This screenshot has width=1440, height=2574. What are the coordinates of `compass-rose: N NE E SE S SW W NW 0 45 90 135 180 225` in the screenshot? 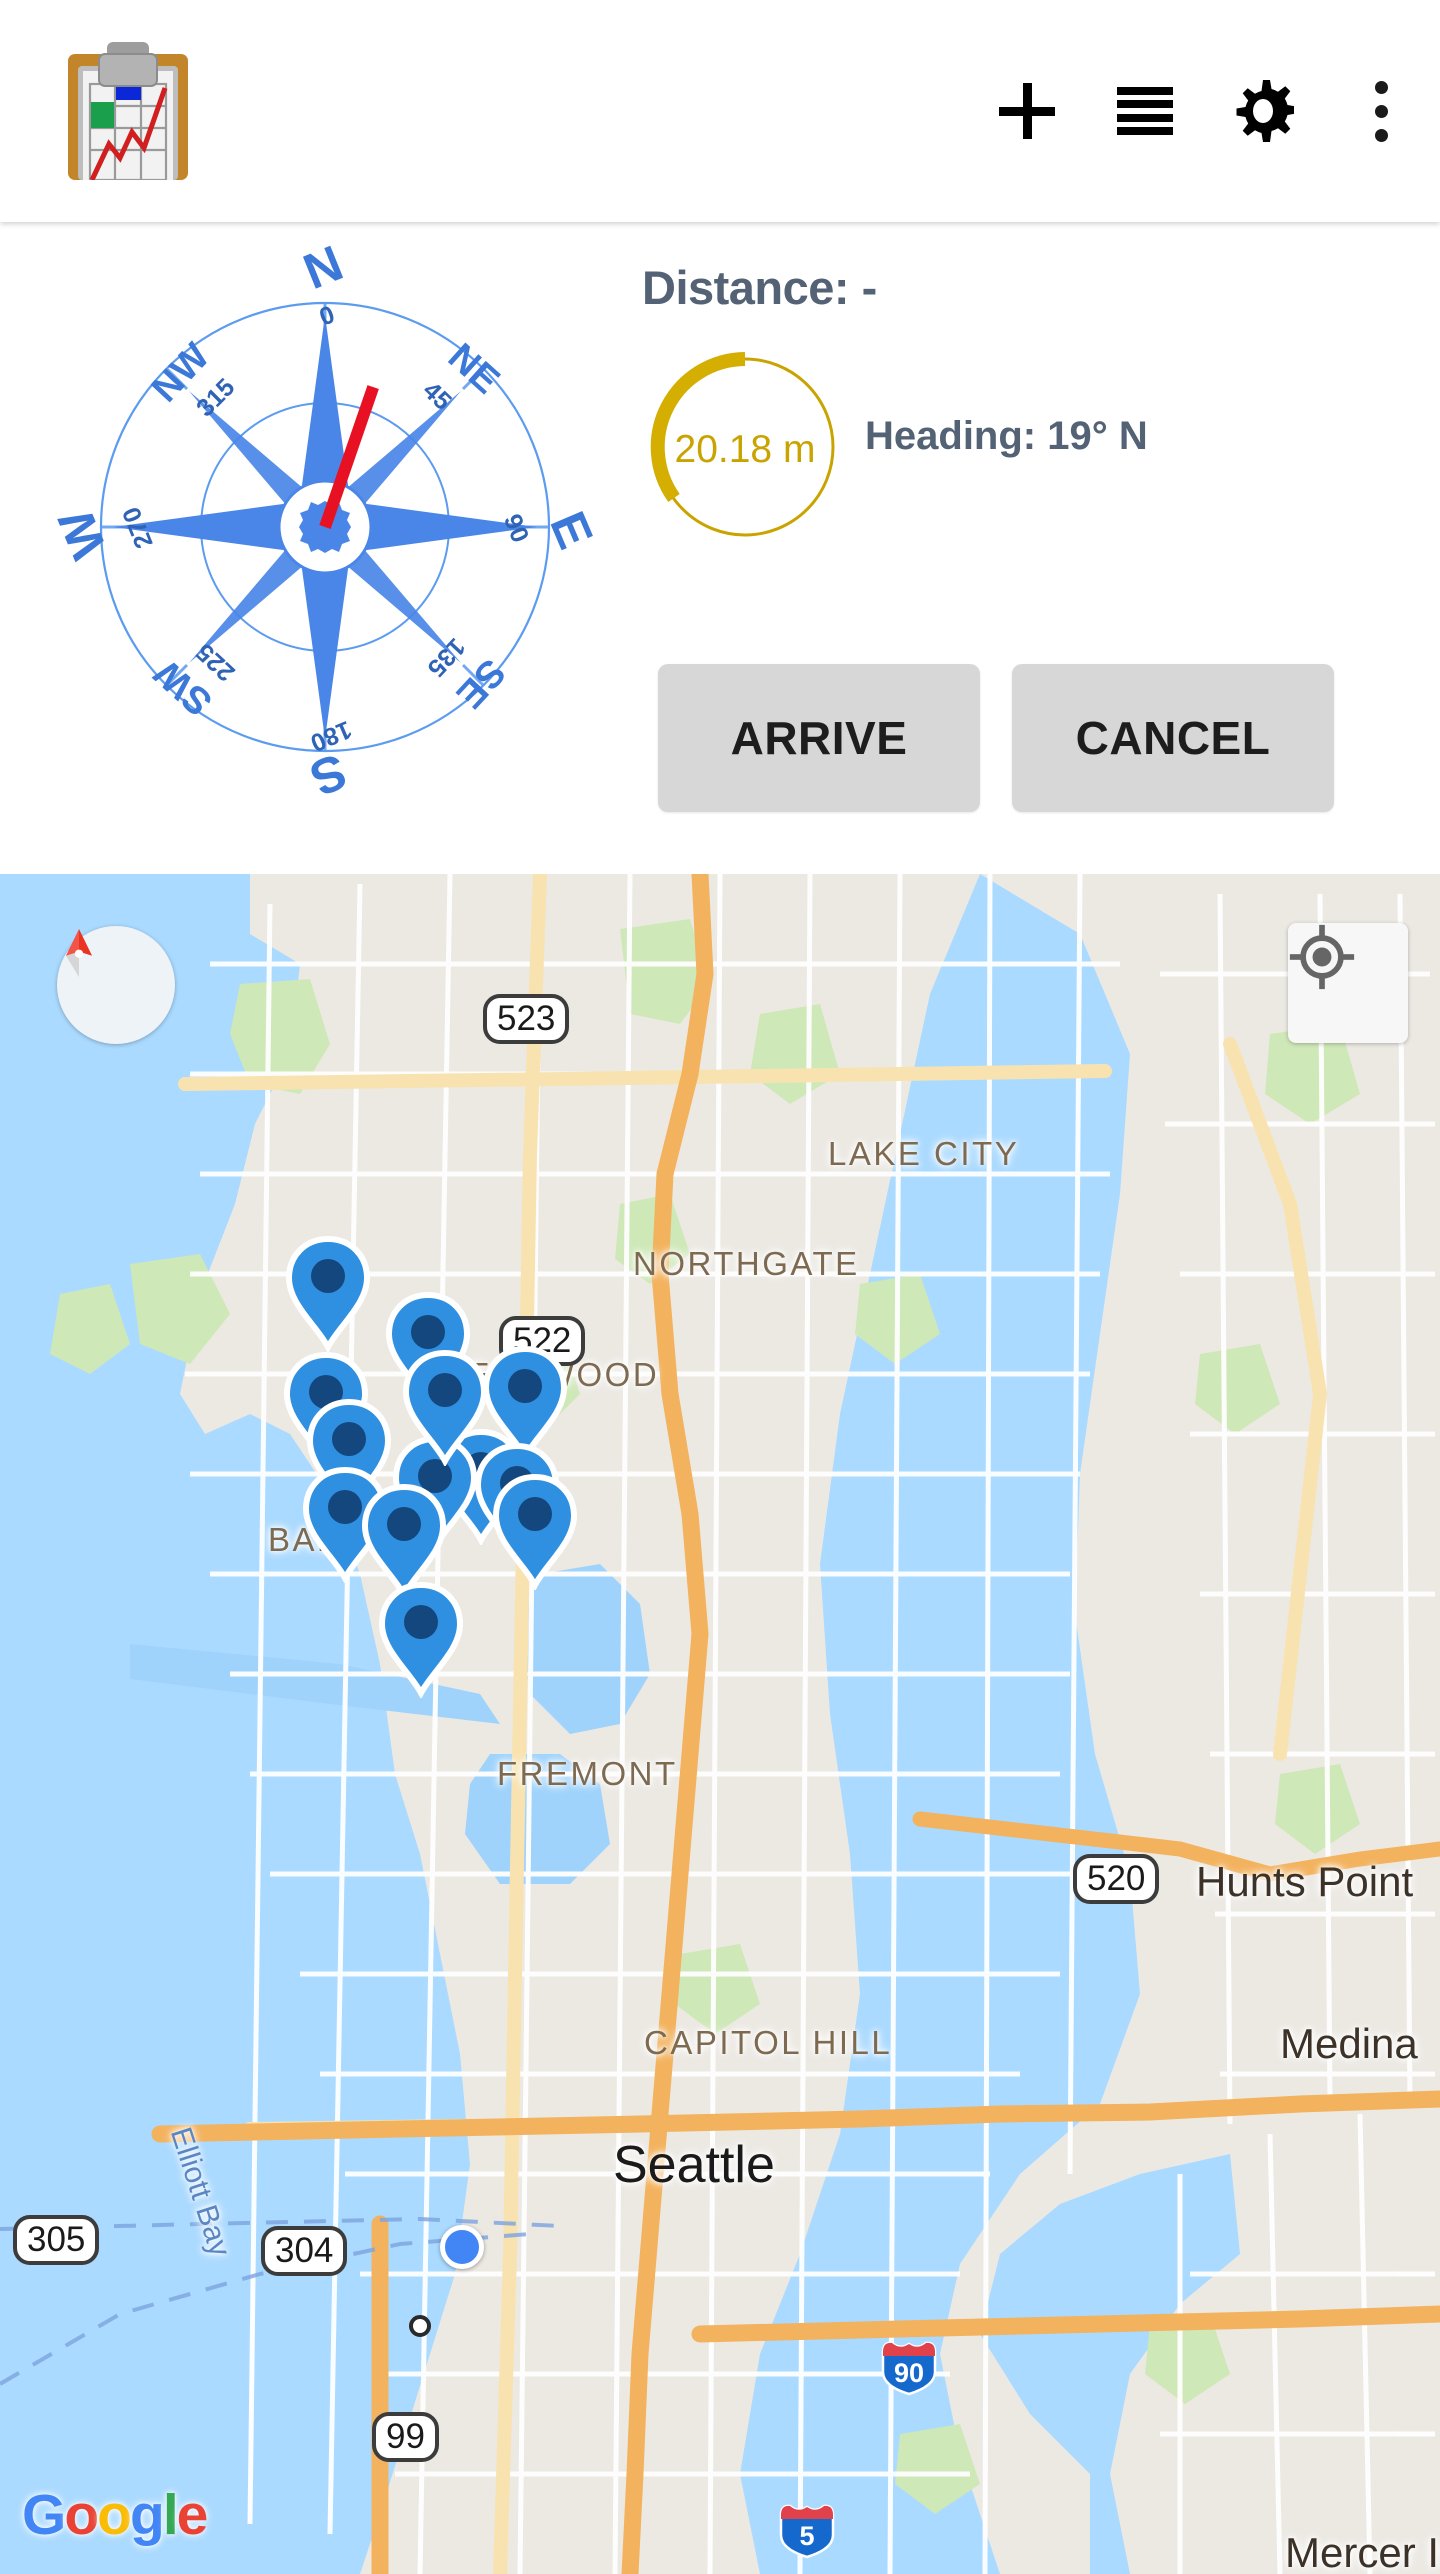 It's located at (325, 521).